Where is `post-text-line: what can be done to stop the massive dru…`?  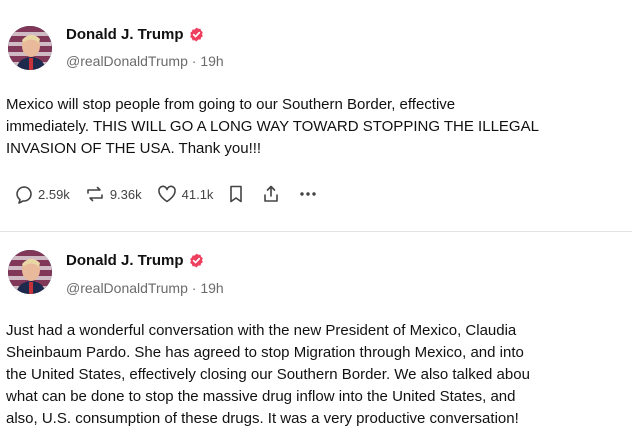 post-text-line: what can be done to stop the massive dru… is located at coordinates (261, 396).